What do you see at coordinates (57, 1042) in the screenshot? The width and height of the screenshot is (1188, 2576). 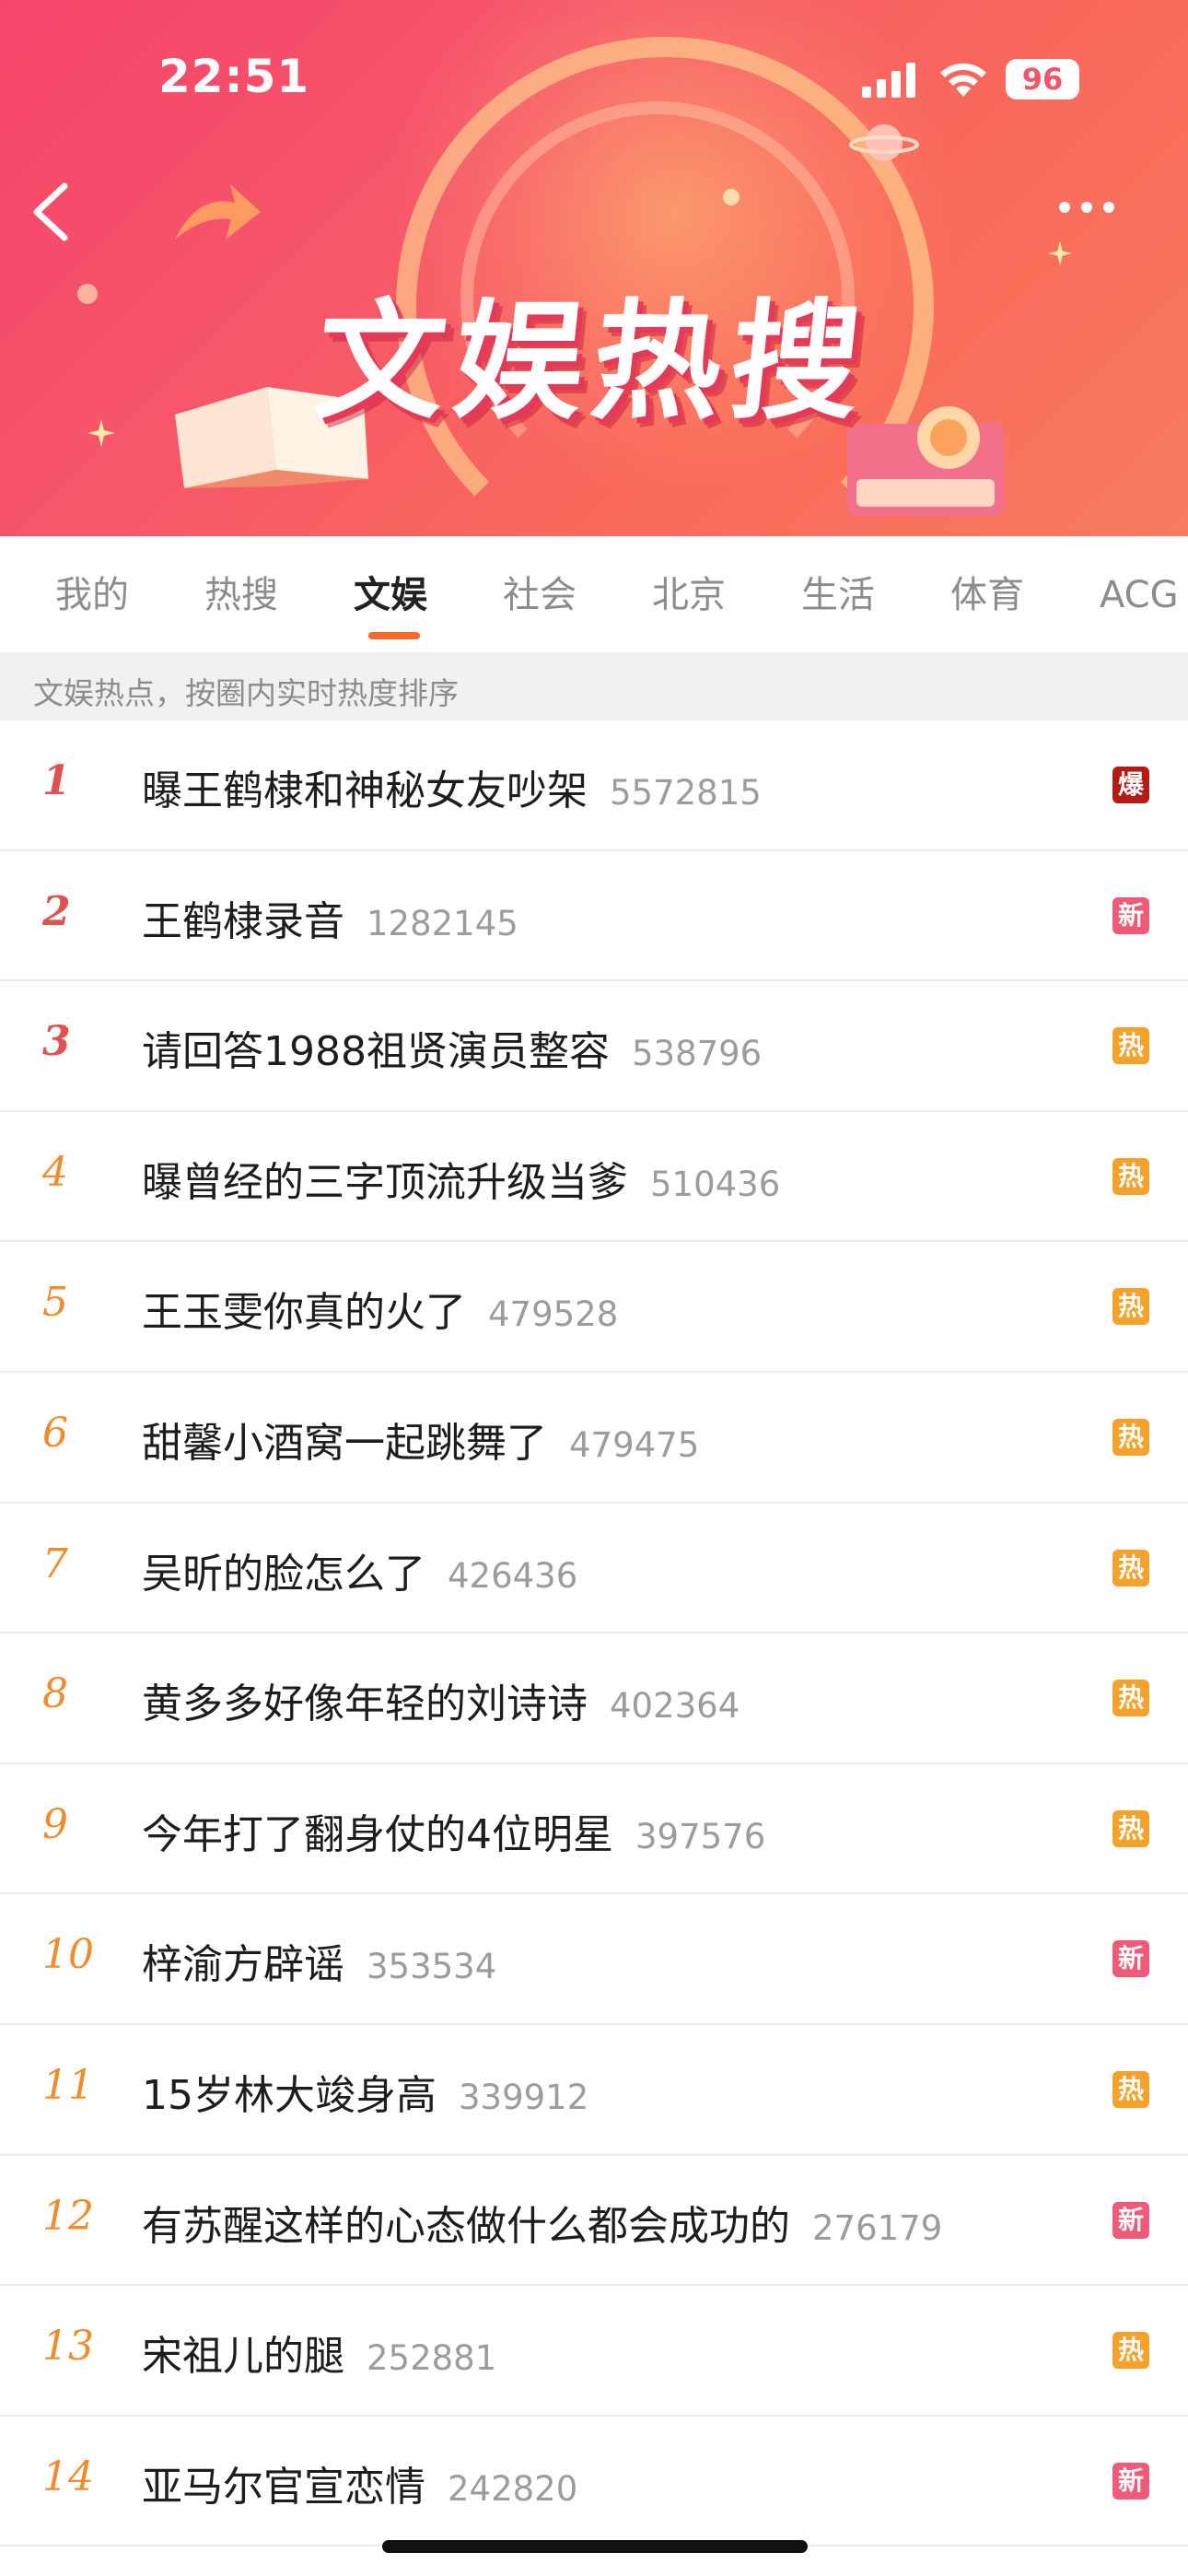 I see `rank-number: 3` at bounding box center [57, 1042].